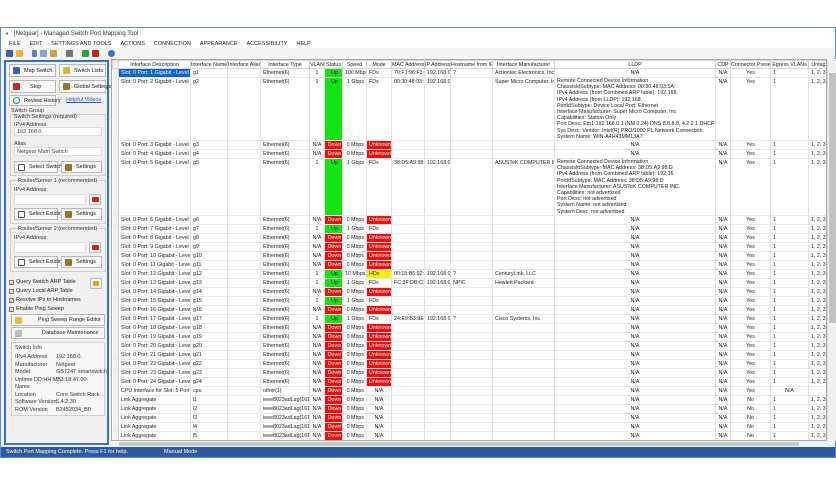 The width and height of the screenshot is (836, 484). I want to click on save-icon, so click(9, 53).